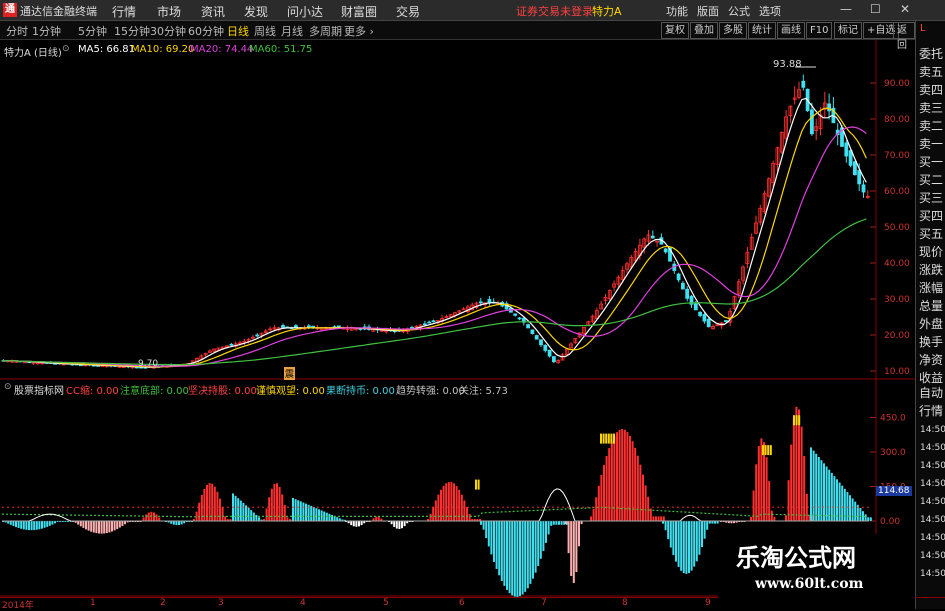 This screenshot has width=945, height=611. I want to click on panel-item: 总量, so click(931, 306).